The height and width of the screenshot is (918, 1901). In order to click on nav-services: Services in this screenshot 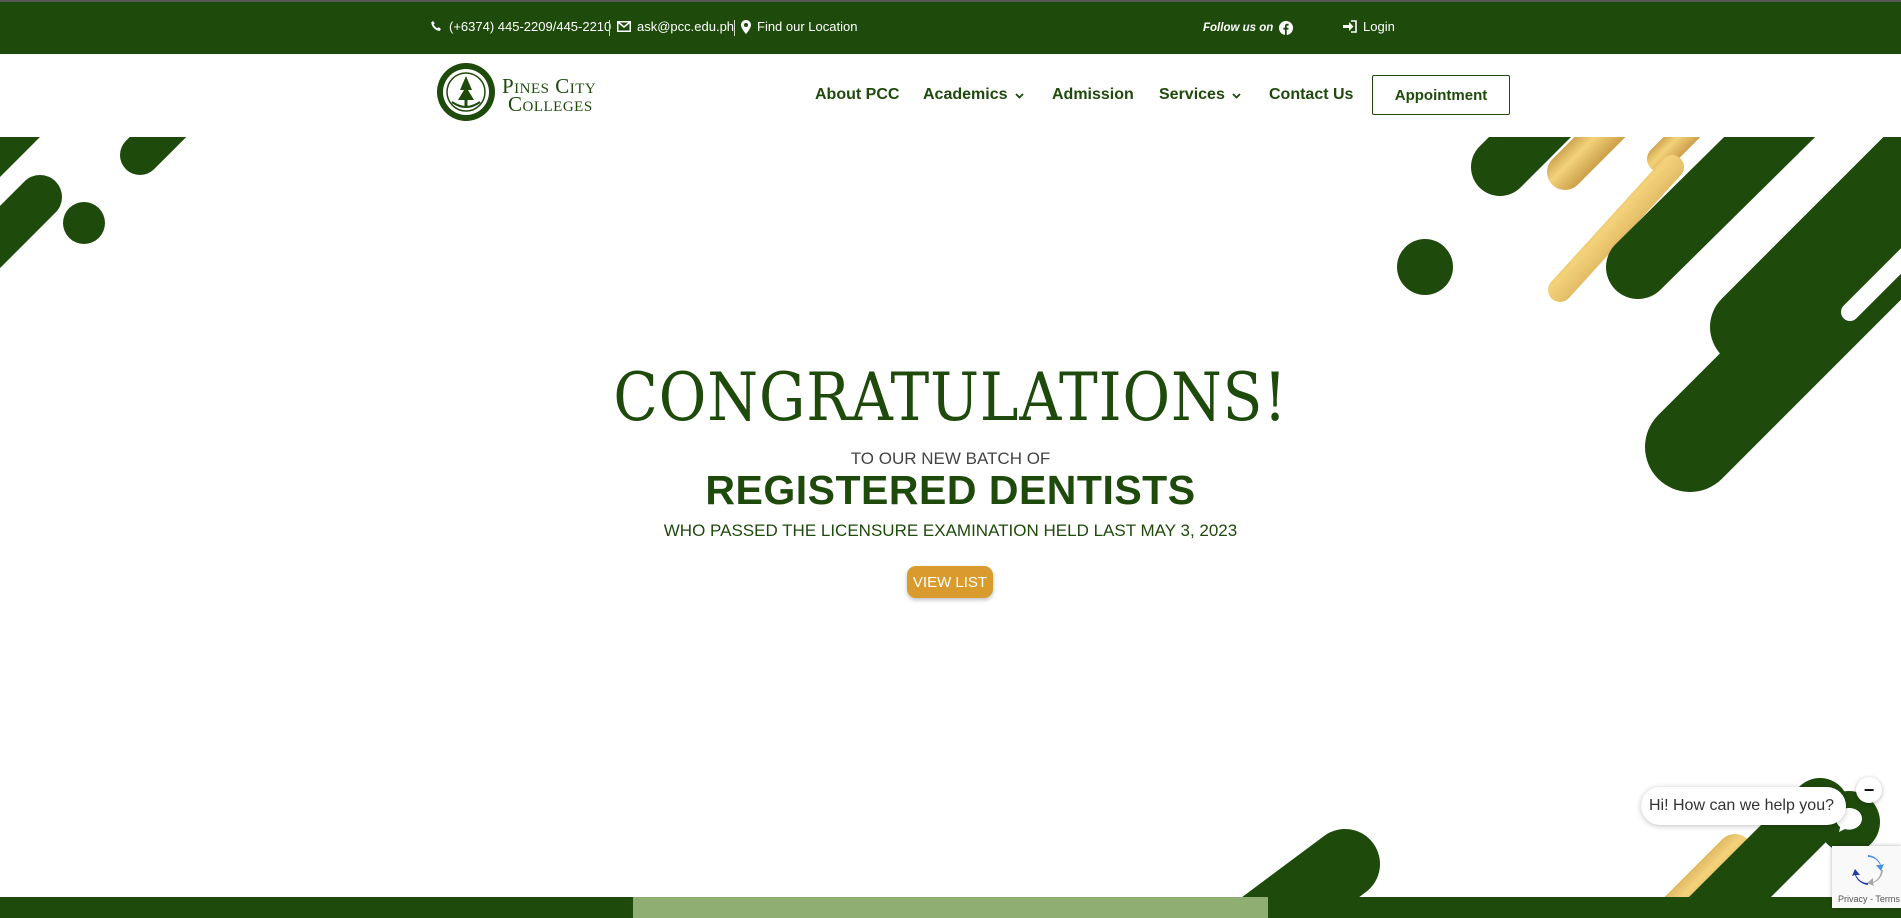, I will do `click(1200, 95)`.